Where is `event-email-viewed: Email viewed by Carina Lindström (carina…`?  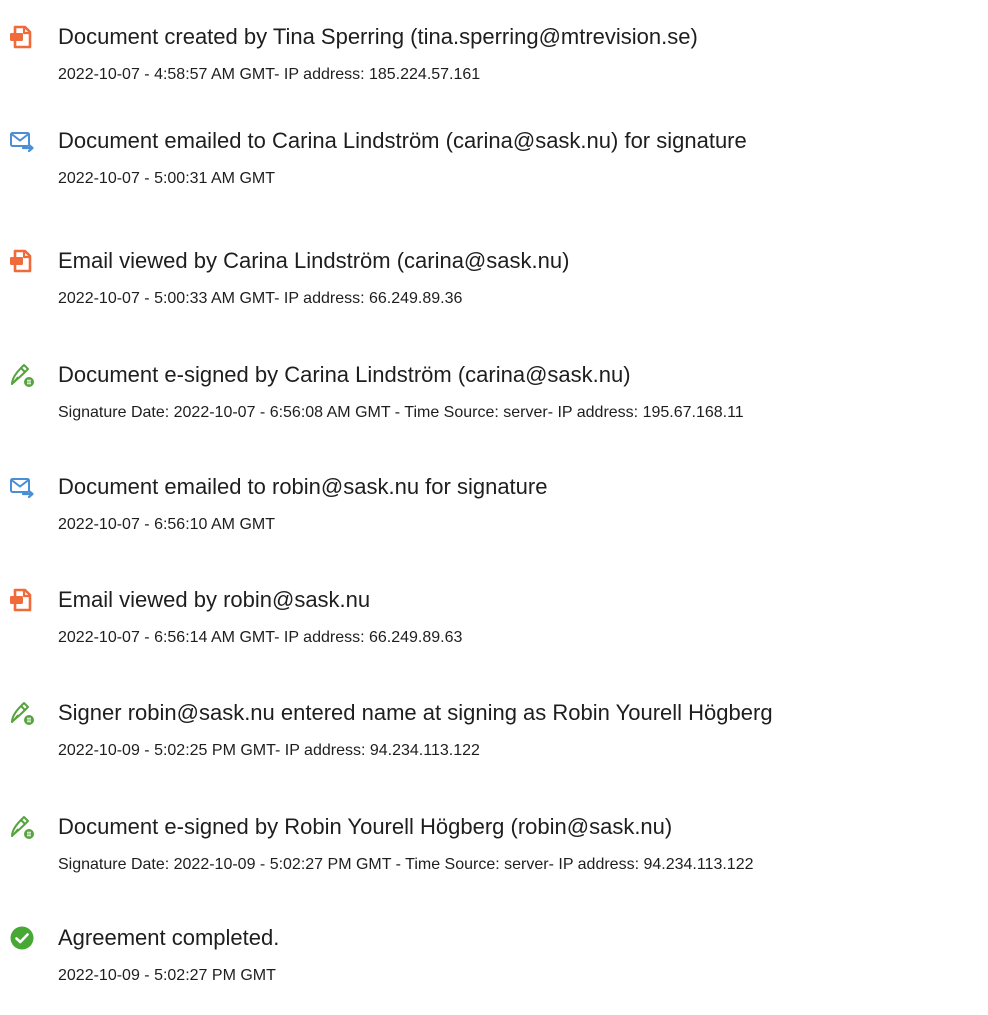
event-email-viewed: Email viewed by Carina Lindström (carina… is located at coordinates (494, 293).